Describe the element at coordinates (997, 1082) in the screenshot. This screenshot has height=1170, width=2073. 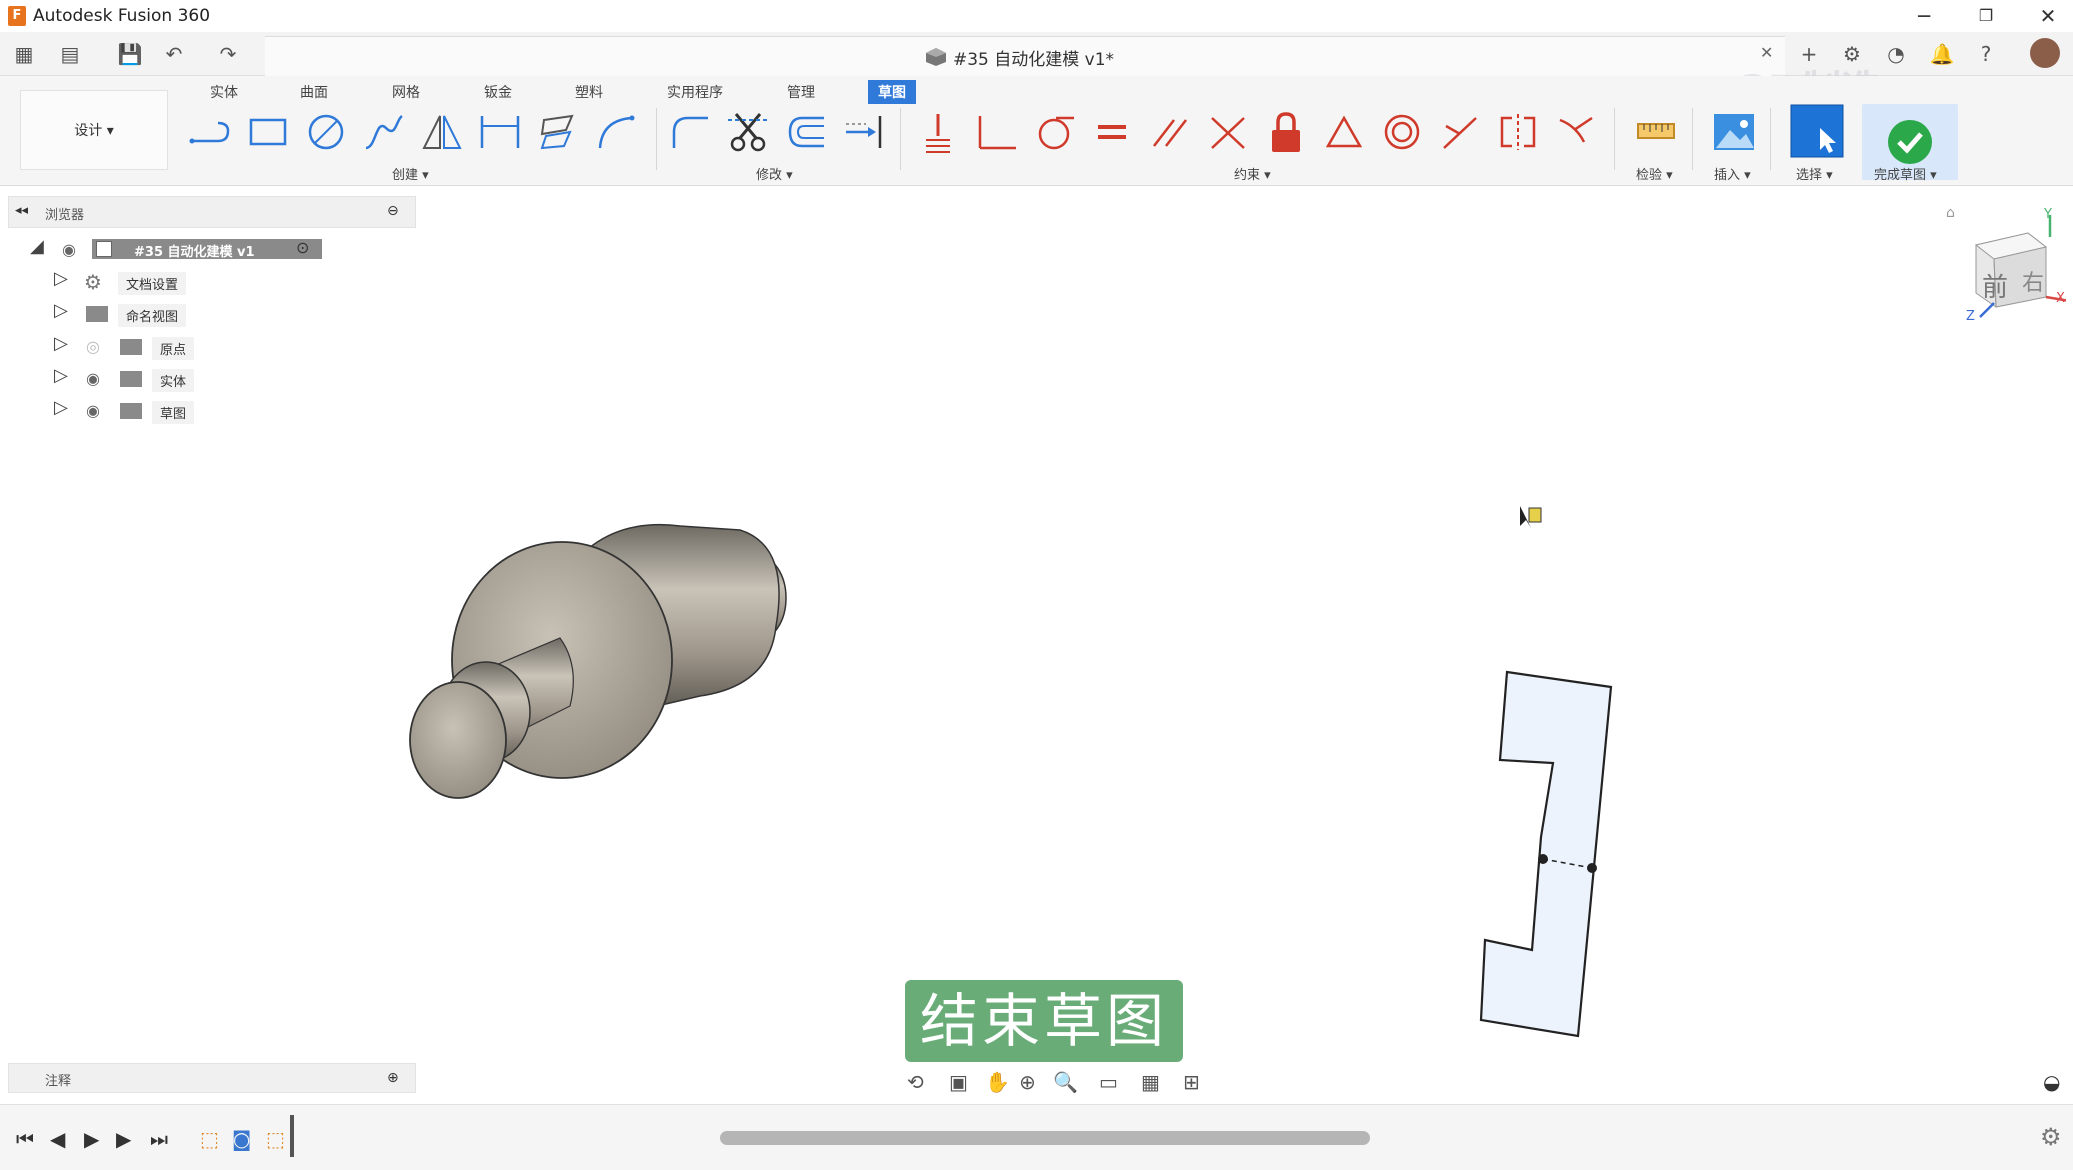
I see `pan-hand-icon: ✋` at that location.